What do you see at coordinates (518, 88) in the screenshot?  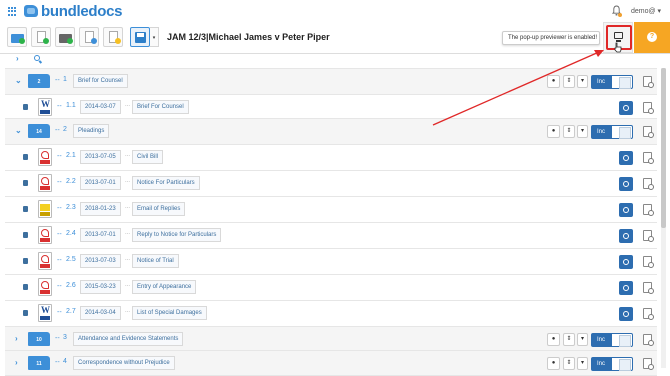 I see `annotation-arrow` at bounding box center [518, 88].